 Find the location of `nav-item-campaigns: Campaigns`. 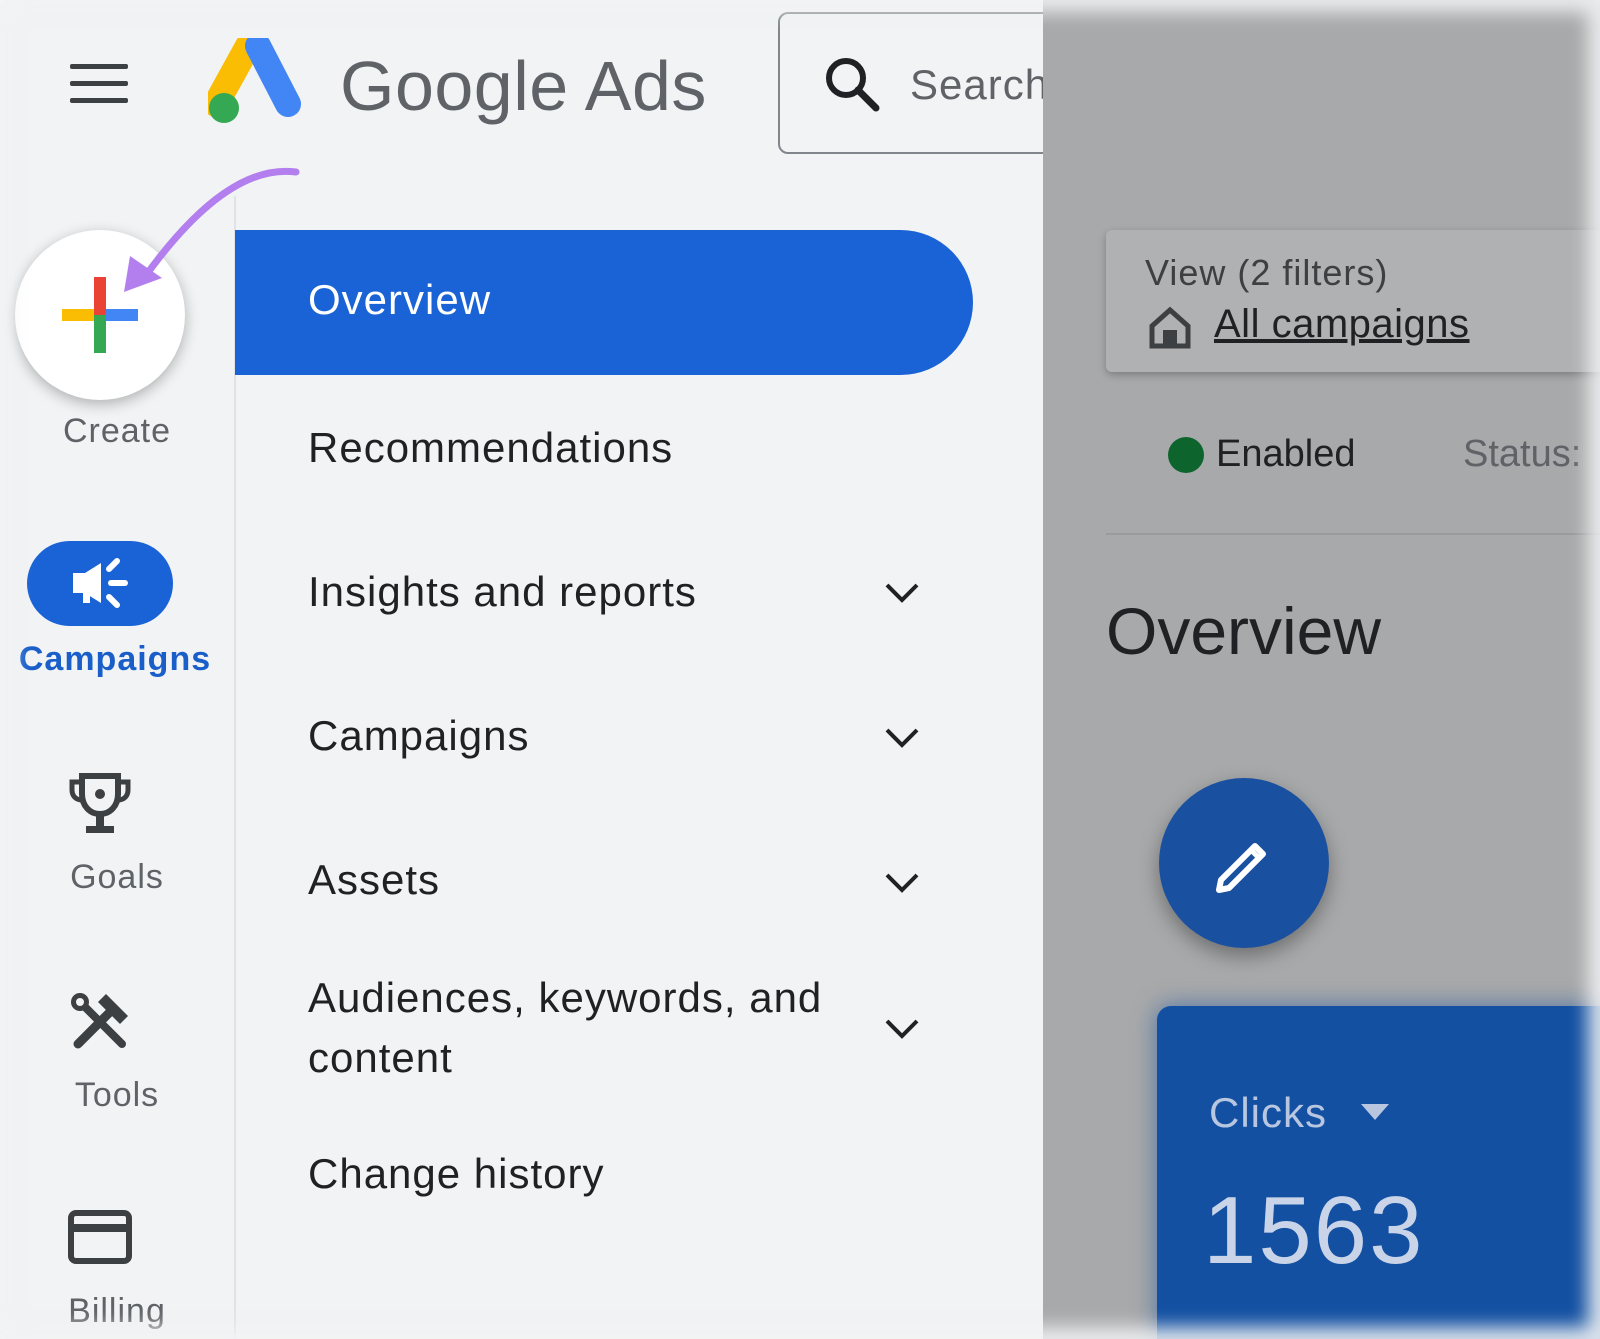

nav-item-campaigns: Campaigns is located at coordinates (418, 736).